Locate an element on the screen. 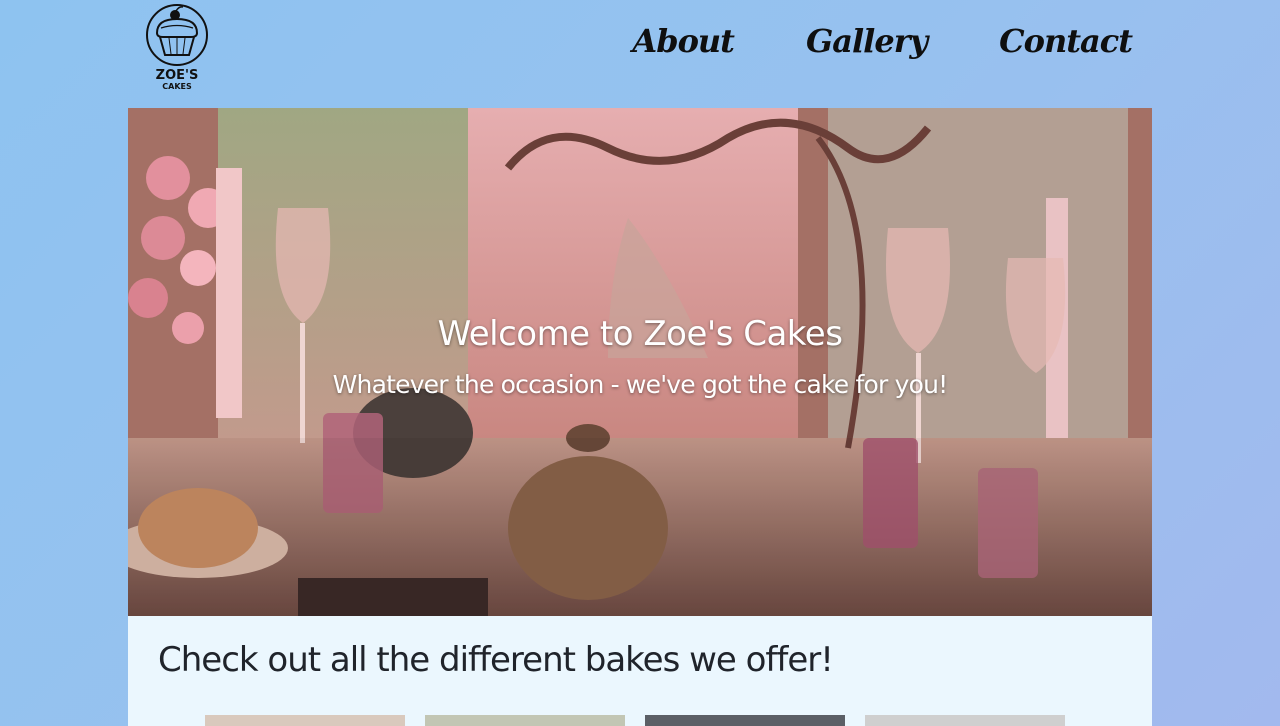  nav-contact: Contact is located at coordinates (1066, 41).